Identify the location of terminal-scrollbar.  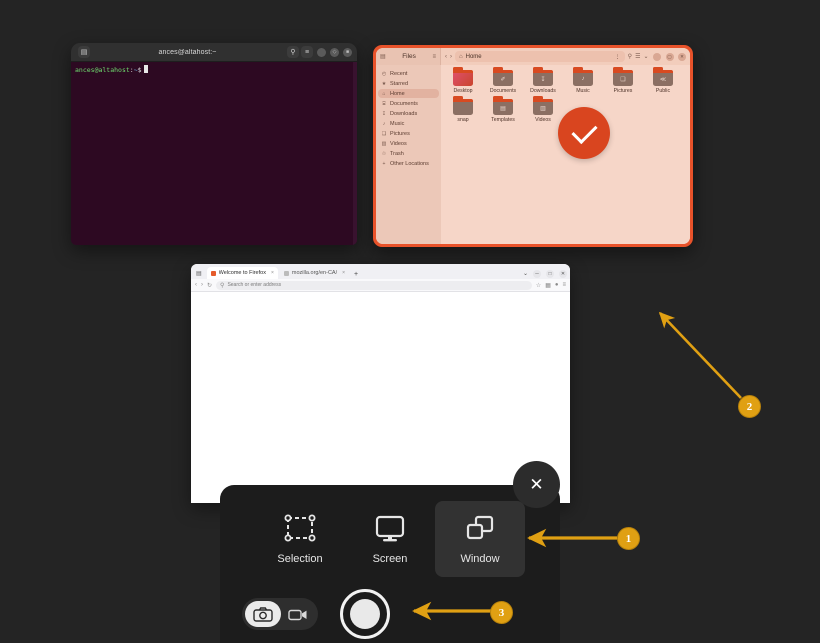
(355, 153).